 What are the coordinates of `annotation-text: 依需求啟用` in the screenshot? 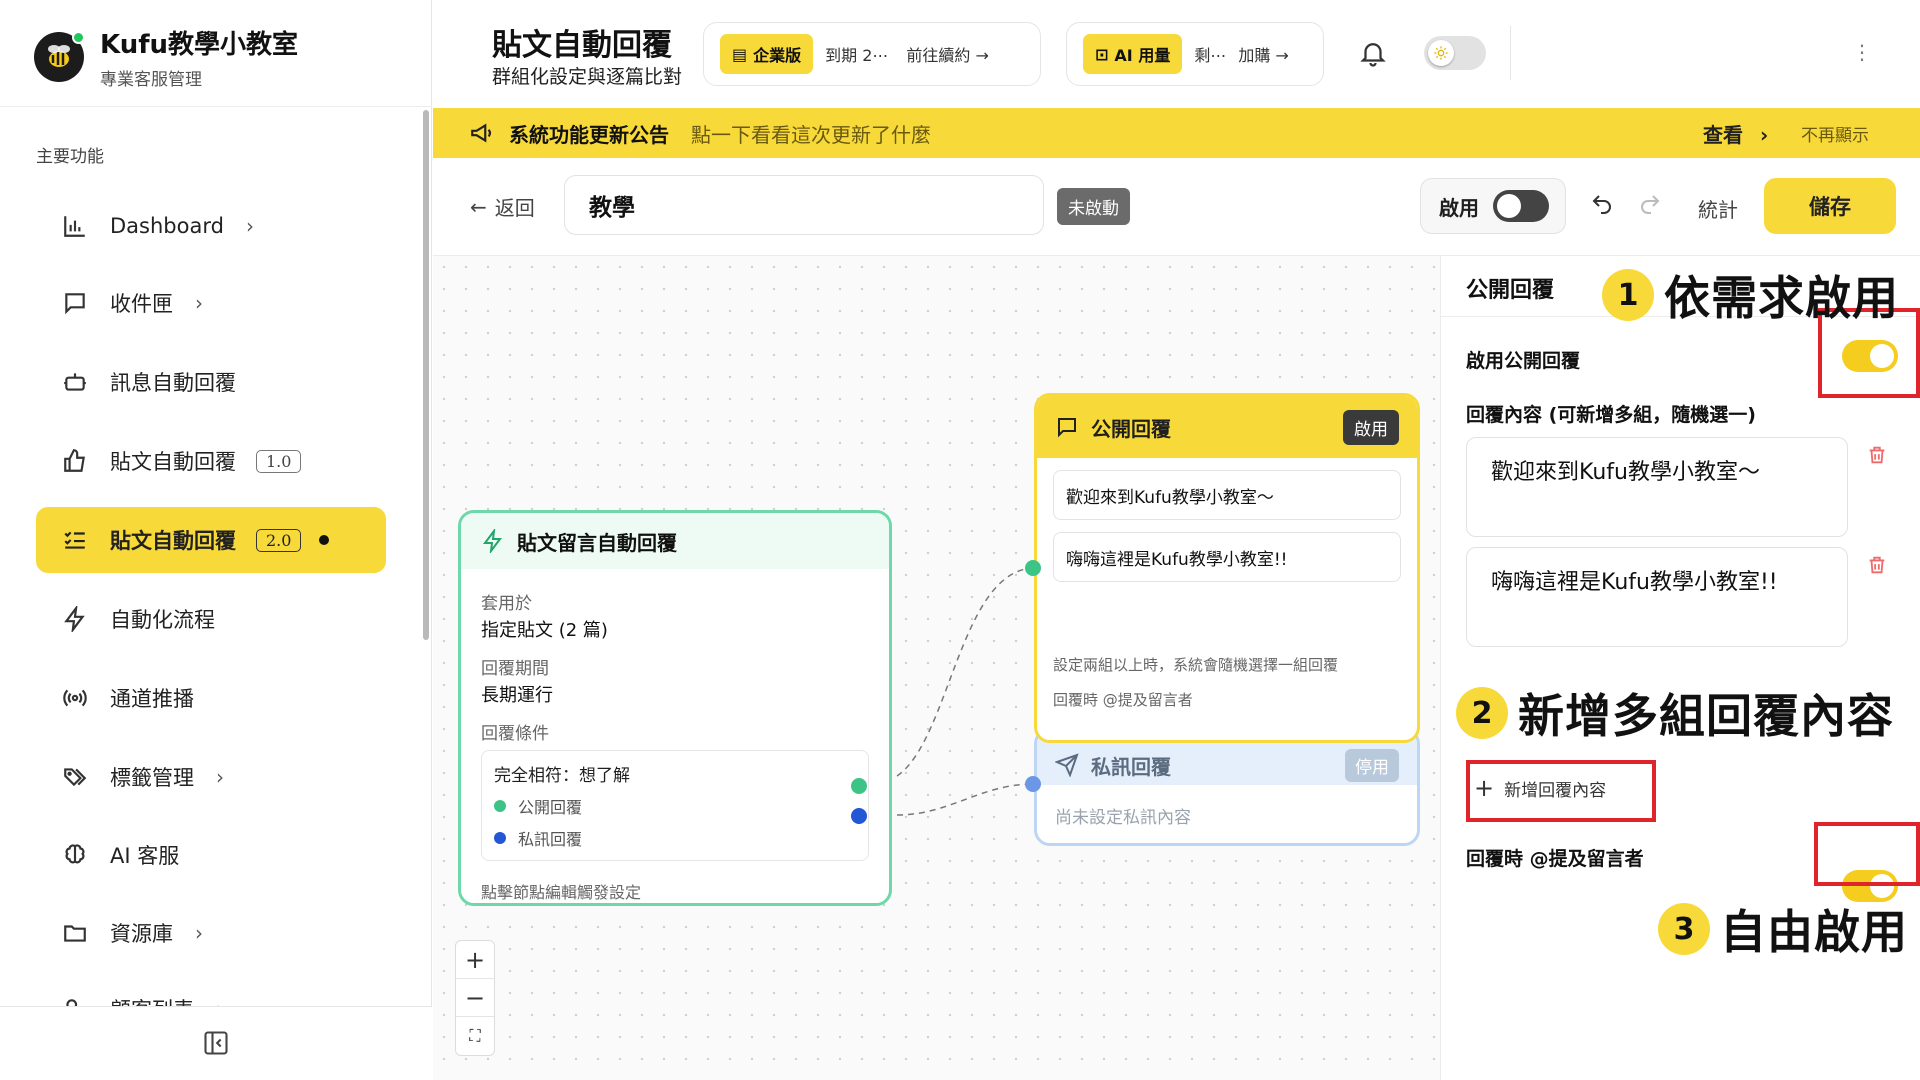 It's located at (1781, 298).